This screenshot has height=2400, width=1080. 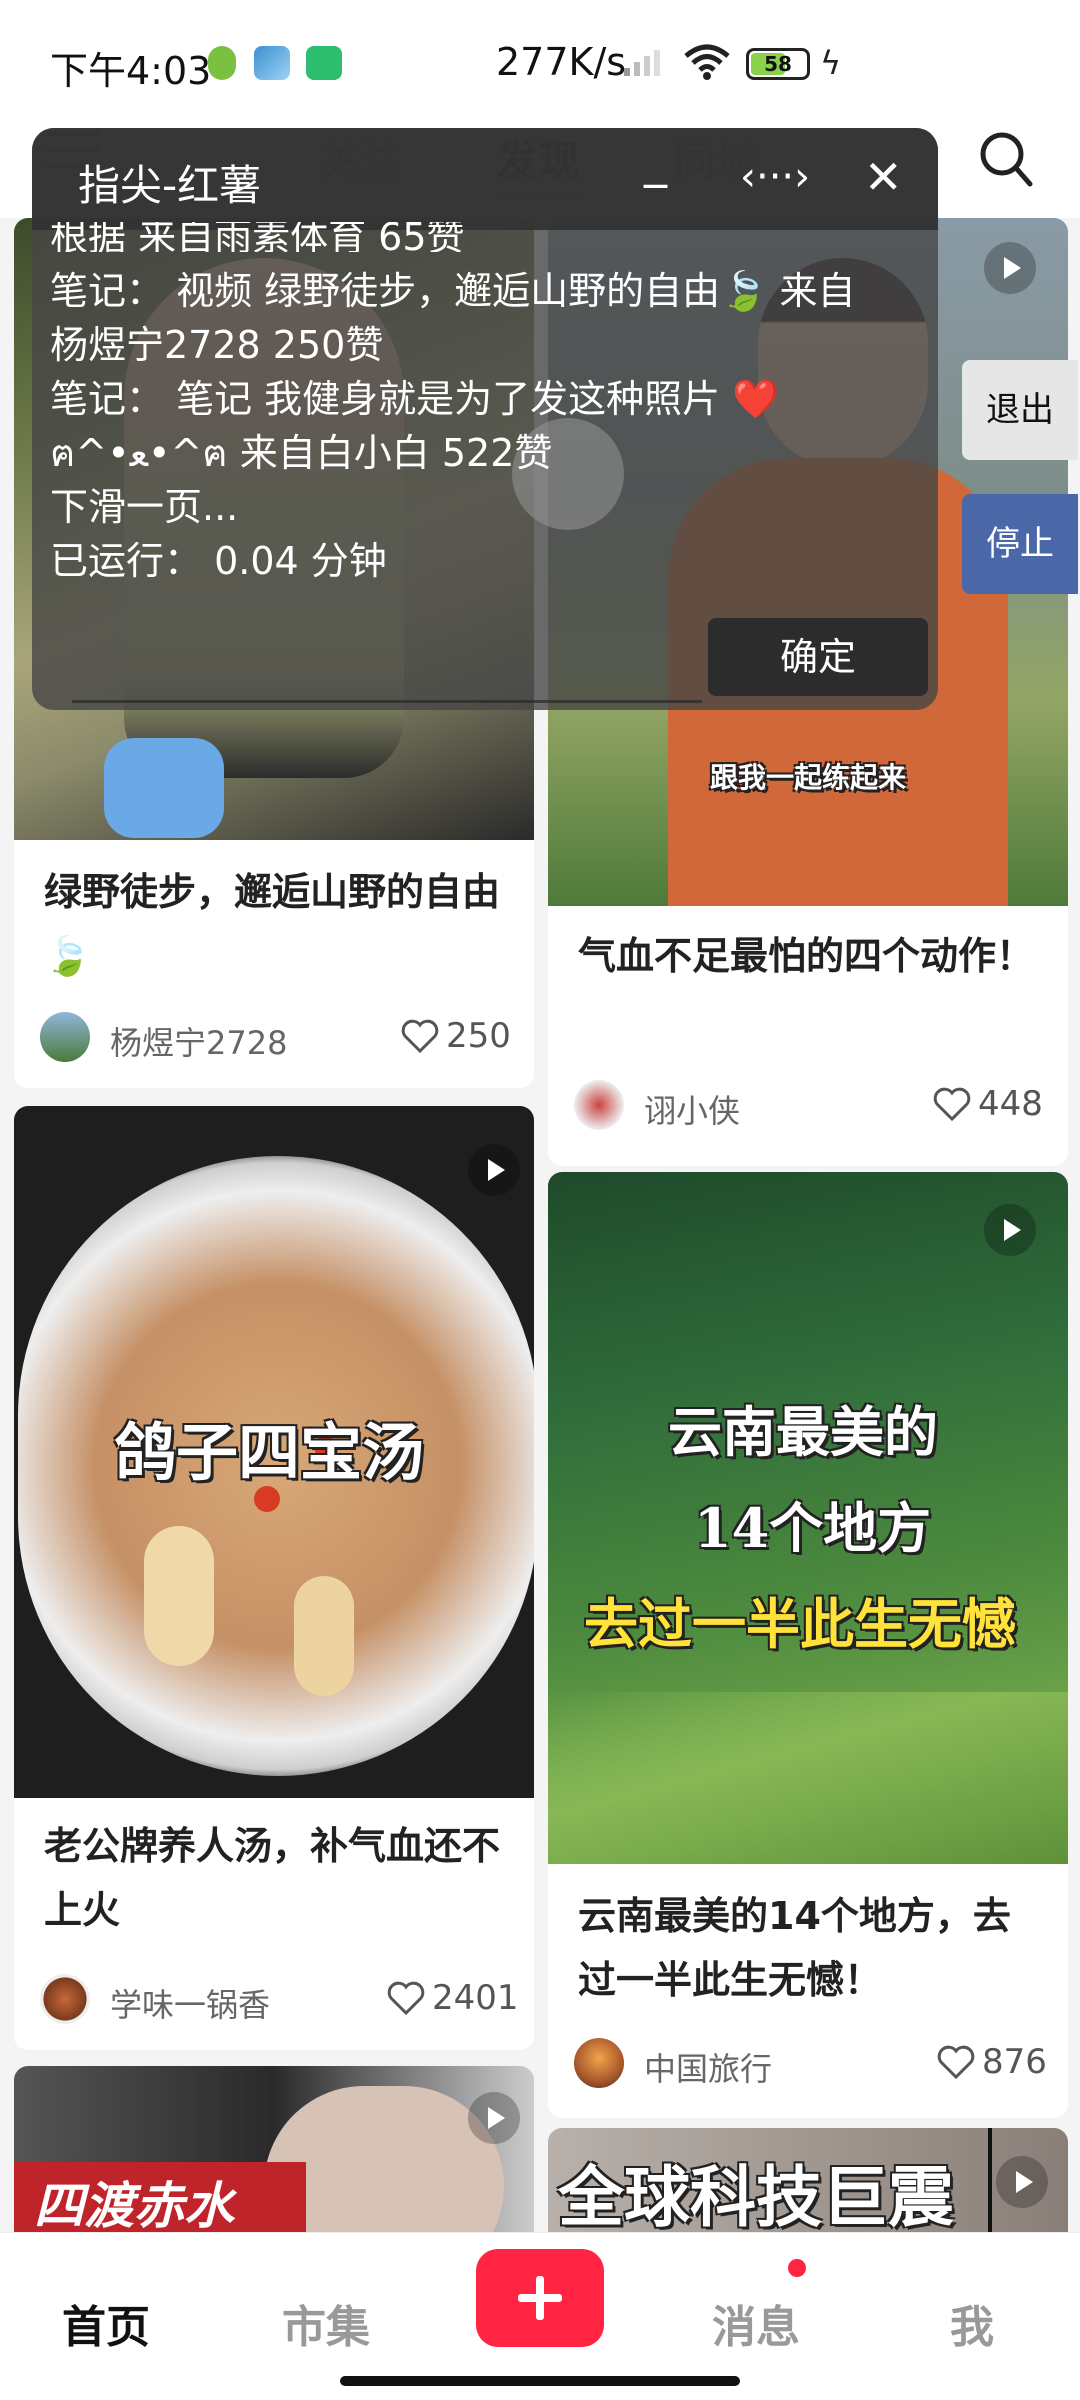 What do you see at coordinates (972, 2323) in the screenshot?
I see `nav-me: 我` at bounding box center [972, 2323].